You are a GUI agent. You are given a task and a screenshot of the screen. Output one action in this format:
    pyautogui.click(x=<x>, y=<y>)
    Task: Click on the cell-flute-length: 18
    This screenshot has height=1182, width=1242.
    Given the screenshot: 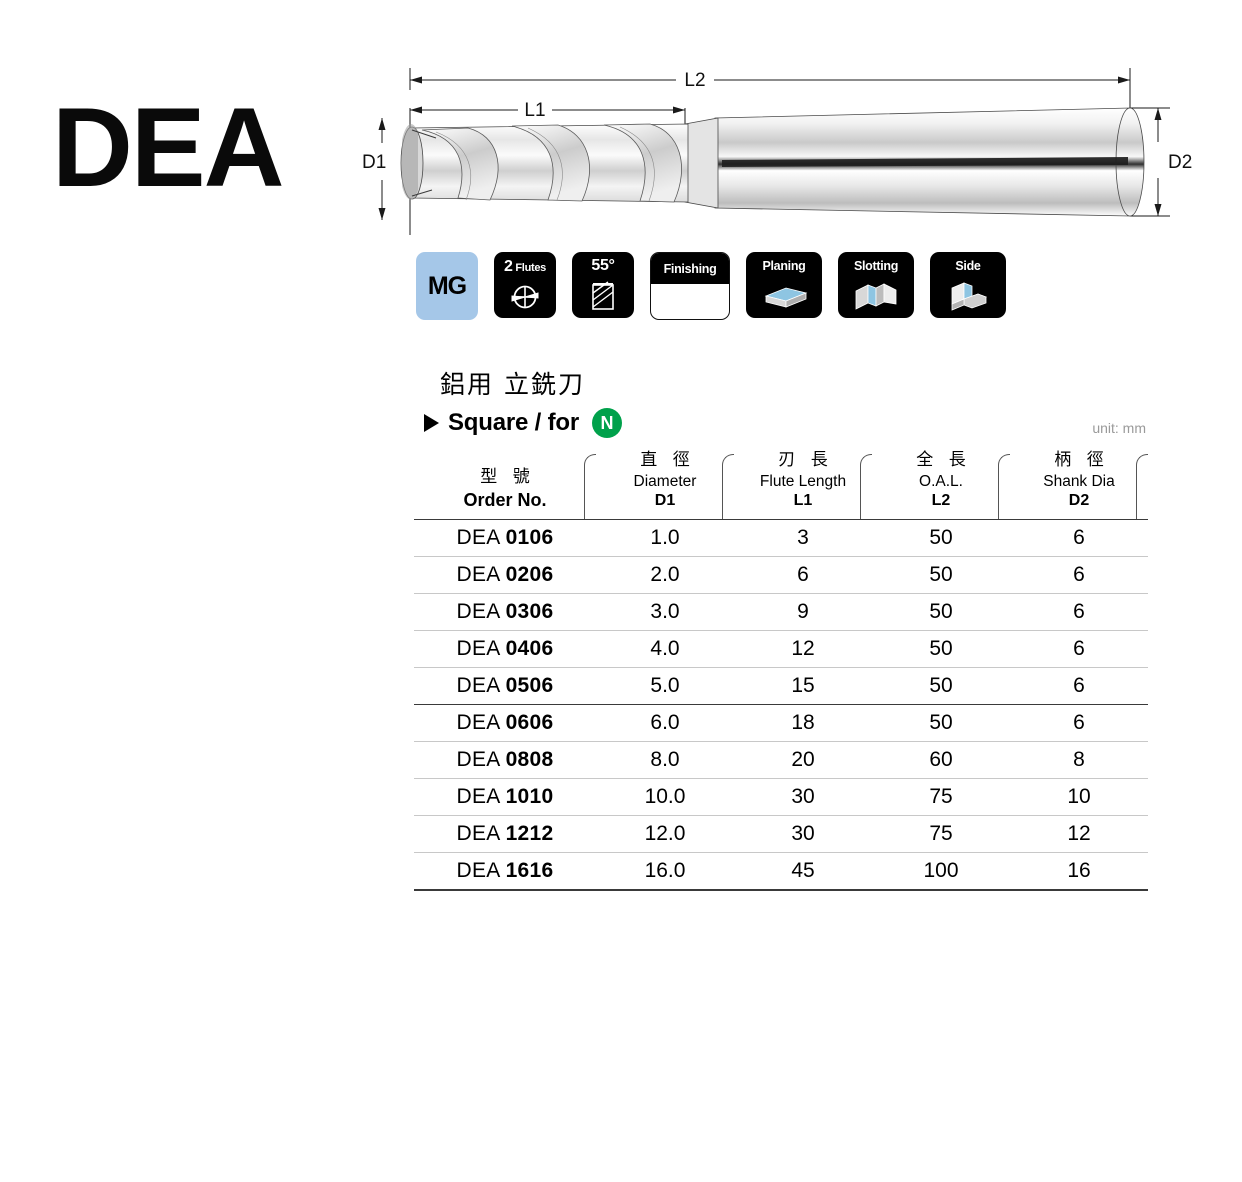 What is the action you would take?
    pyautogui.click(x=803, y=723)
    